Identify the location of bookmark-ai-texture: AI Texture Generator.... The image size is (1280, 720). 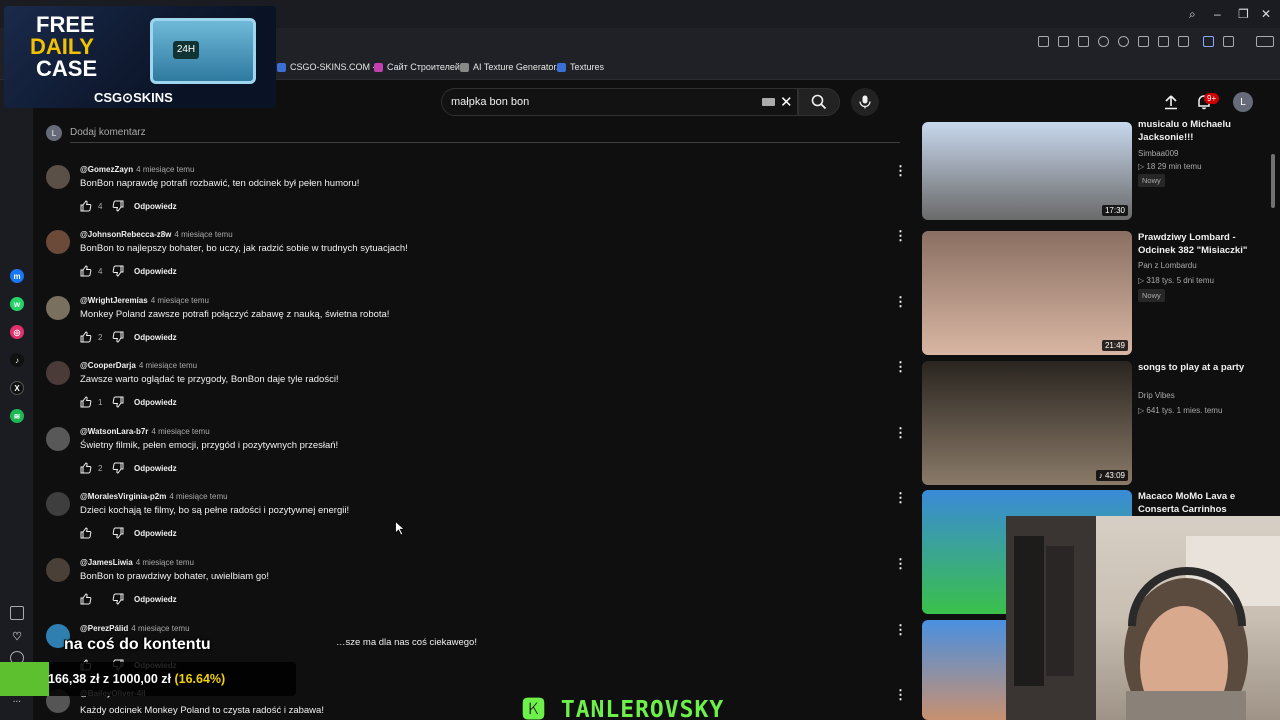
(511, 67).